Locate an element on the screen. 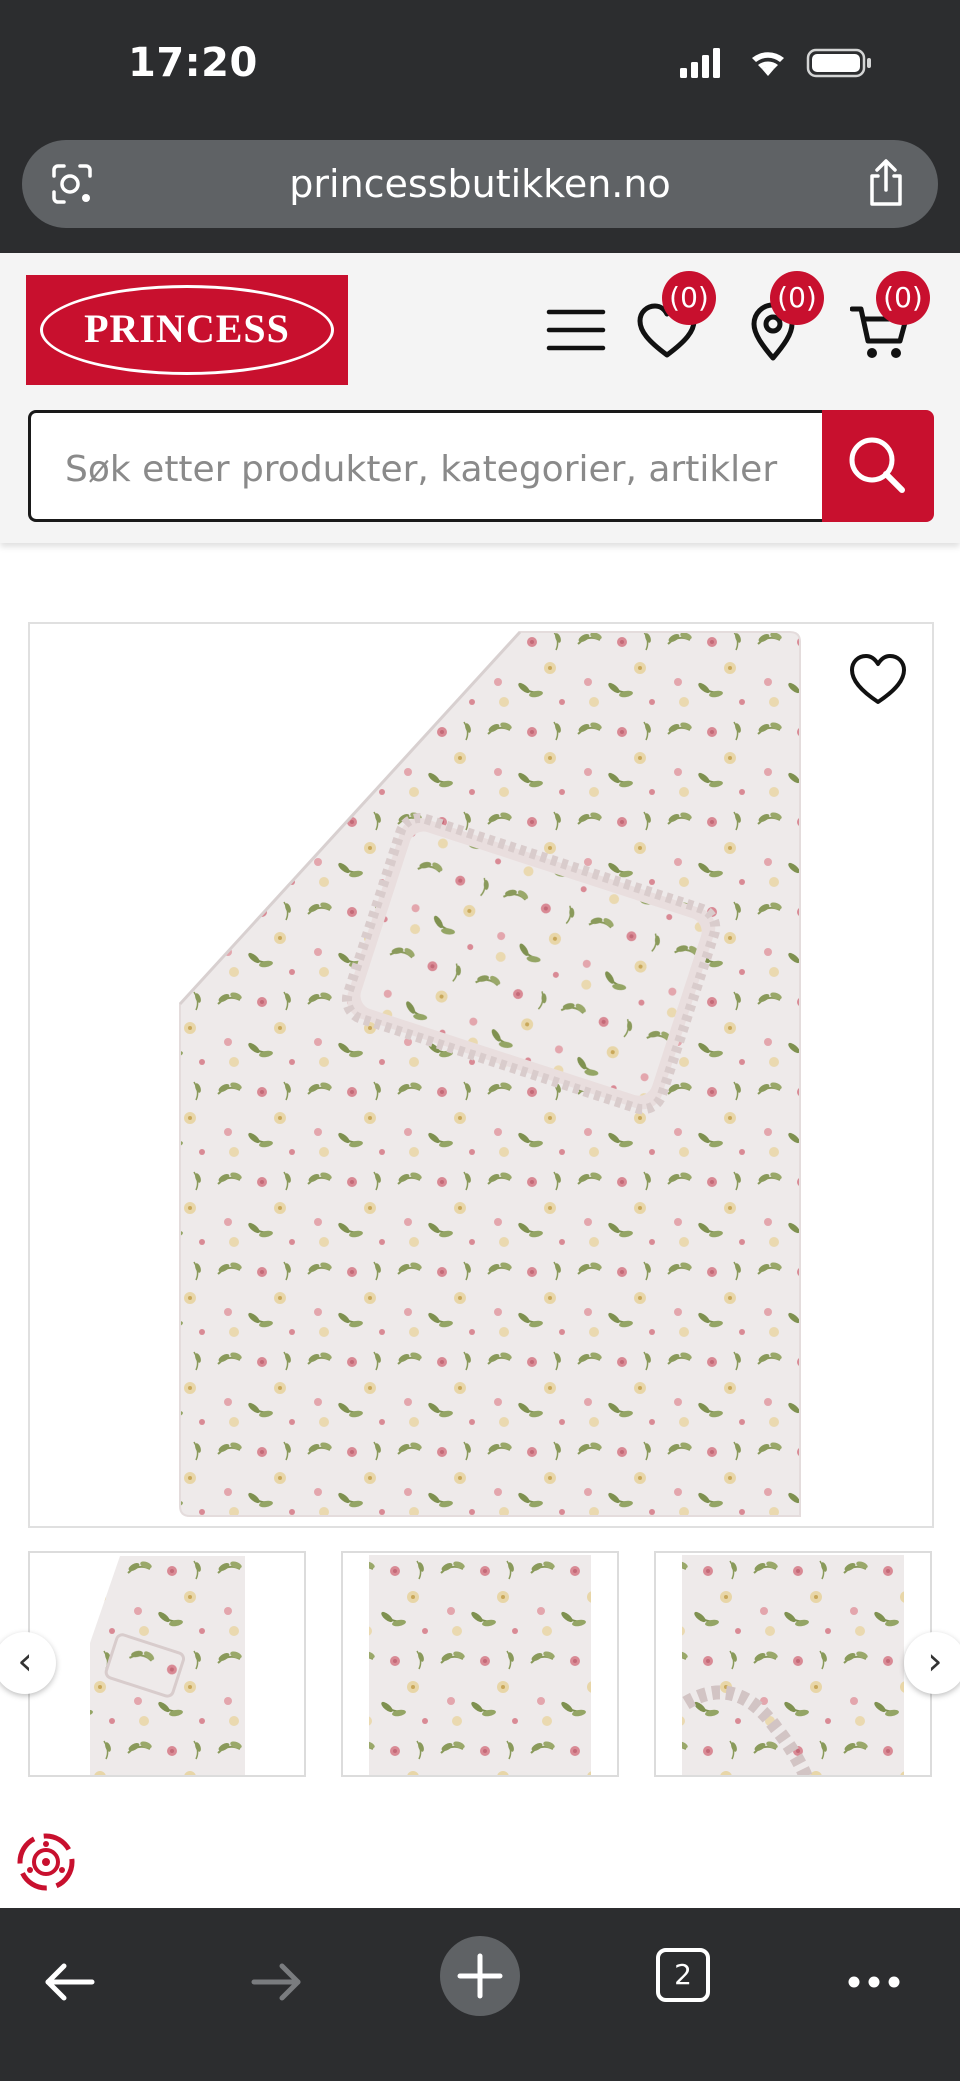 The image size is (960, 2081). browser-toolbar: 2 is located at coordinates (480, 1994).